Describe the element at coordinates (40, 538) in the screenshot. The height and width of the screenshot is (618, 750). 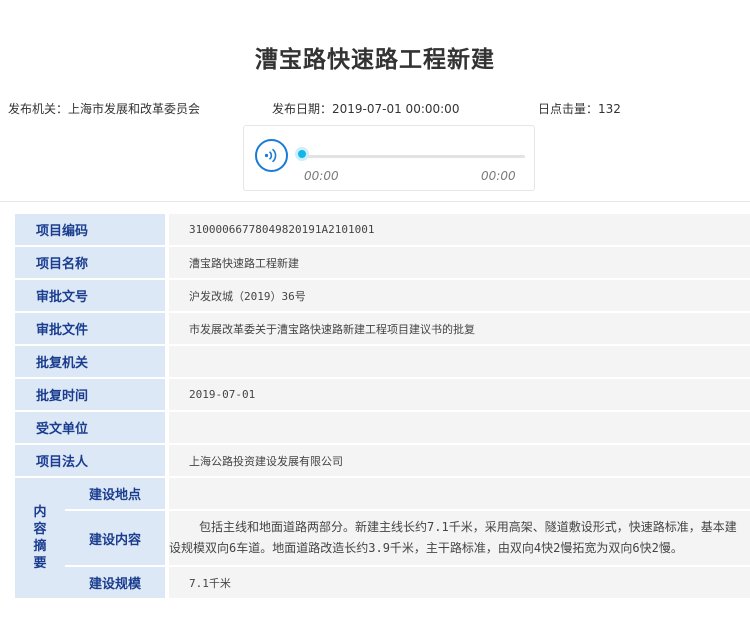
I see `summary-side-label: 内 容 摘 要` at that location.